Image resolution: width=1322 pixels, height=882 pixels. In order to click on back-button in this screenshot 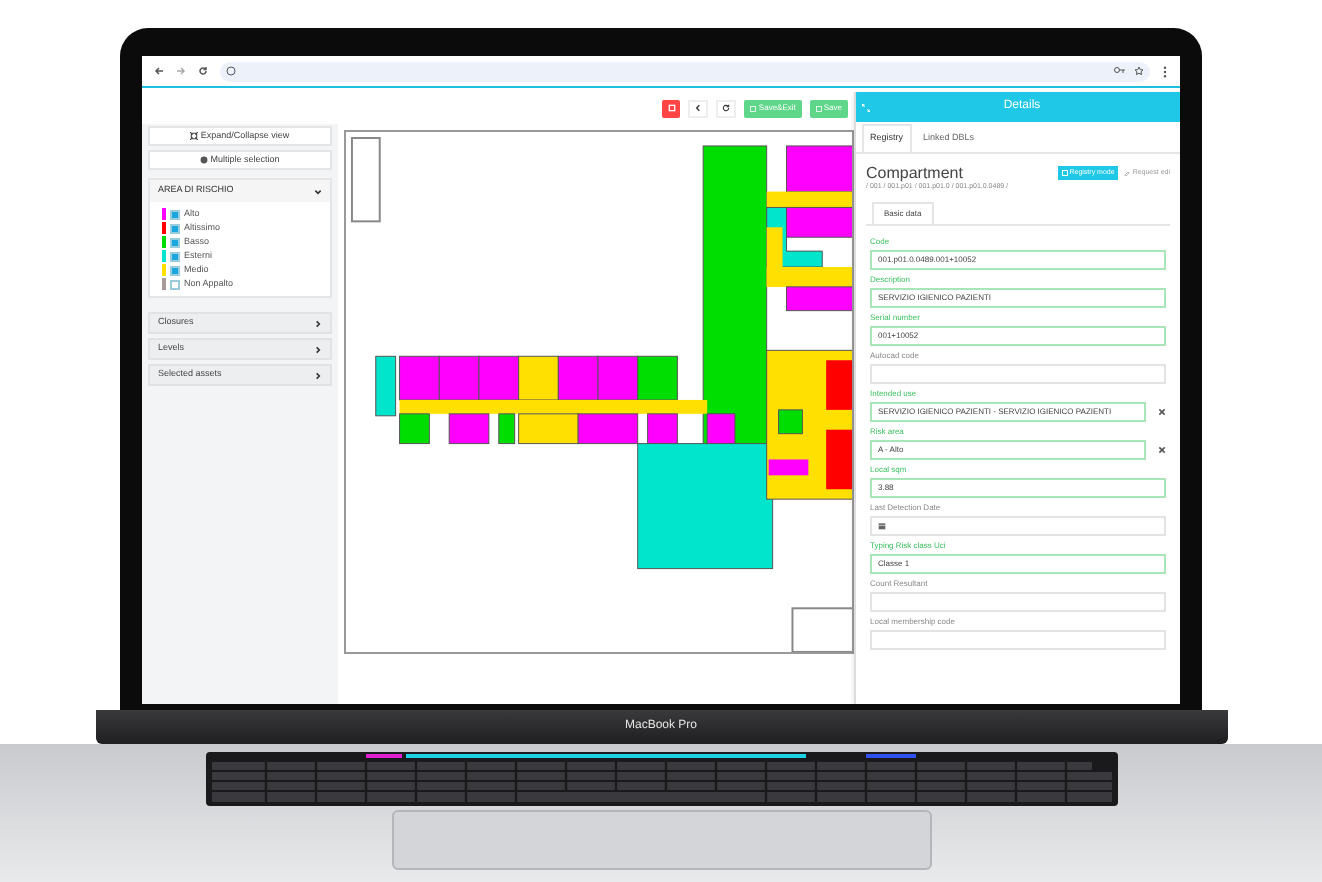, I will do `click(698, 108)`.